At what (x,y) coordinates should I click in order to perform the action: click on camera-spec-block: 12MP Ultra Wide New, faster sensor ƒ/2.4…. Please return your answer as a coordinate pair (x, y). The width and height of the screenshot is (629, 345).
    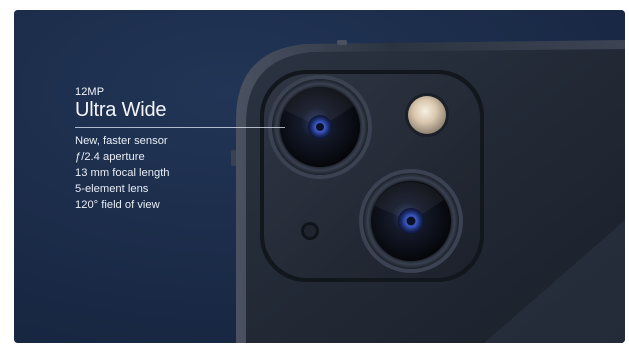
    Looking at the image, I should click on (175, 149).